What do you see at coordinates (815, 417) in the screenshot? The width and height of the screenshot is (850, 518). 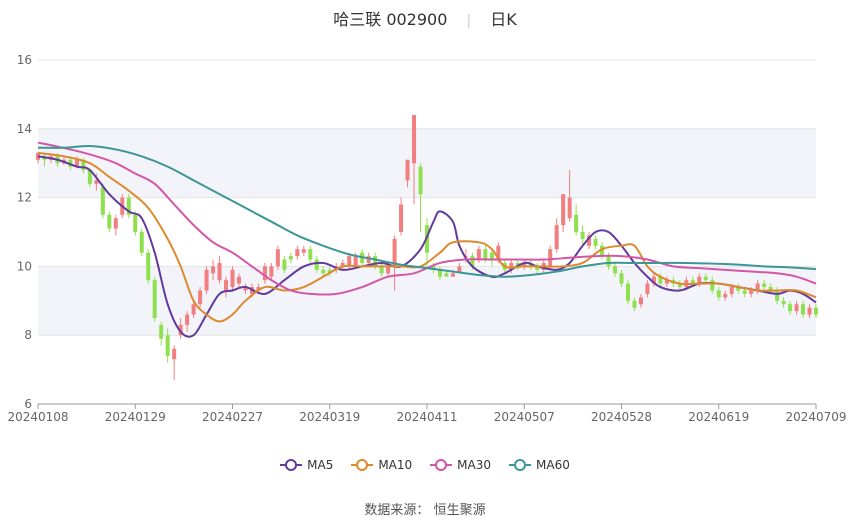 I see `x-tick-label: 20240709` at bounding box center [815, 417].